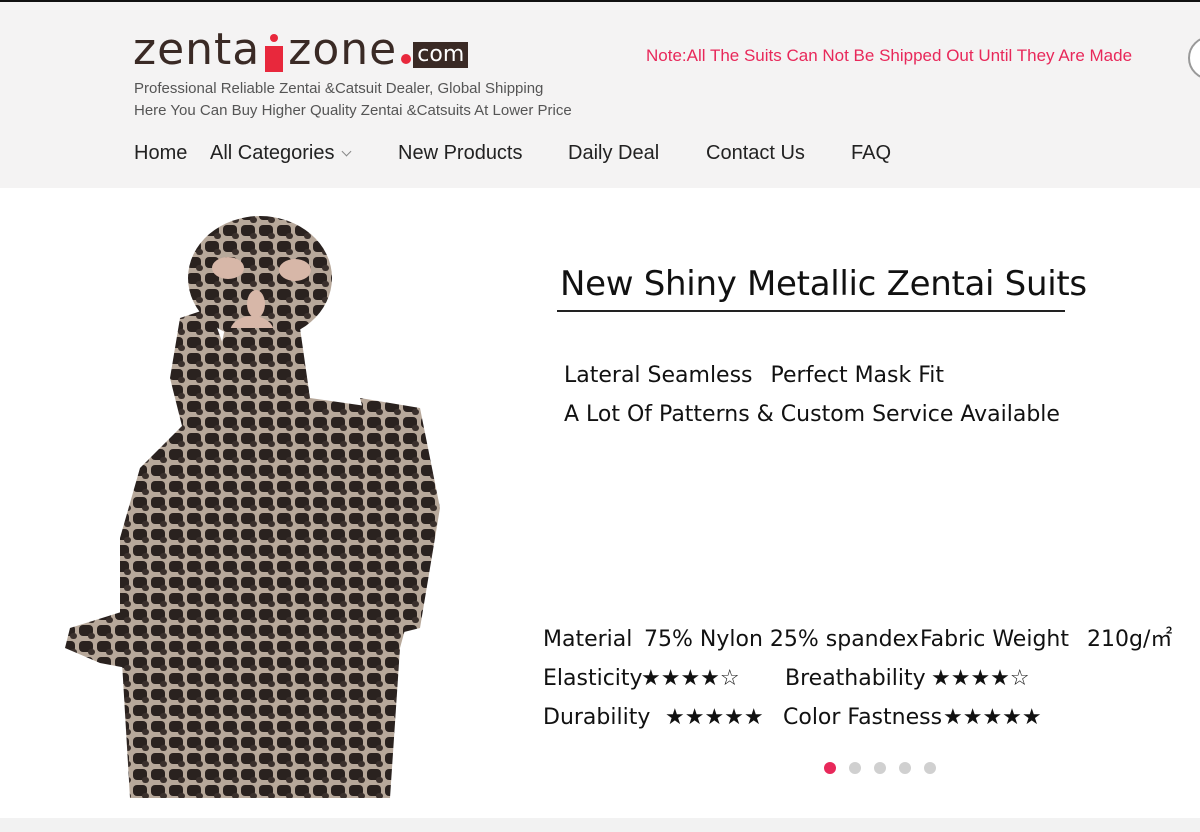  Describe the element at coordinates (460, 153) in the screenshot. I see `nav-new-products: New Products` at that location.